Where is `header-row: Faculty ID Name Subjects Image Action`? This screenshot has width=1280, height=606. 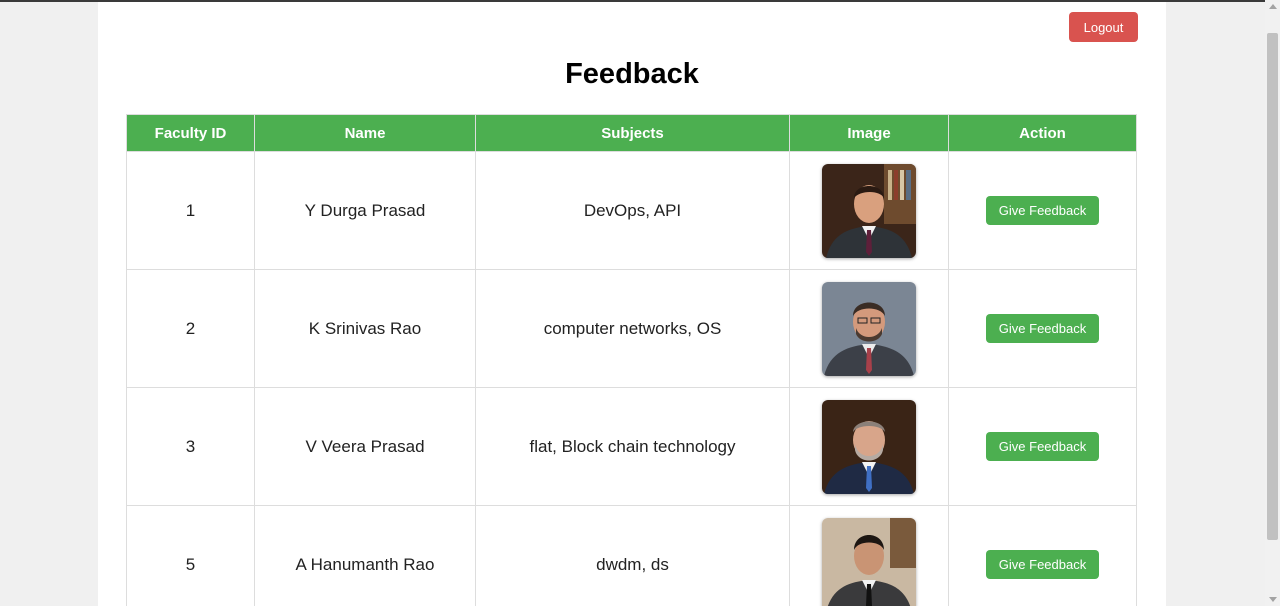 header-row: Faculty ID Name Subjects Image Action is located at coordinates (631, 133).